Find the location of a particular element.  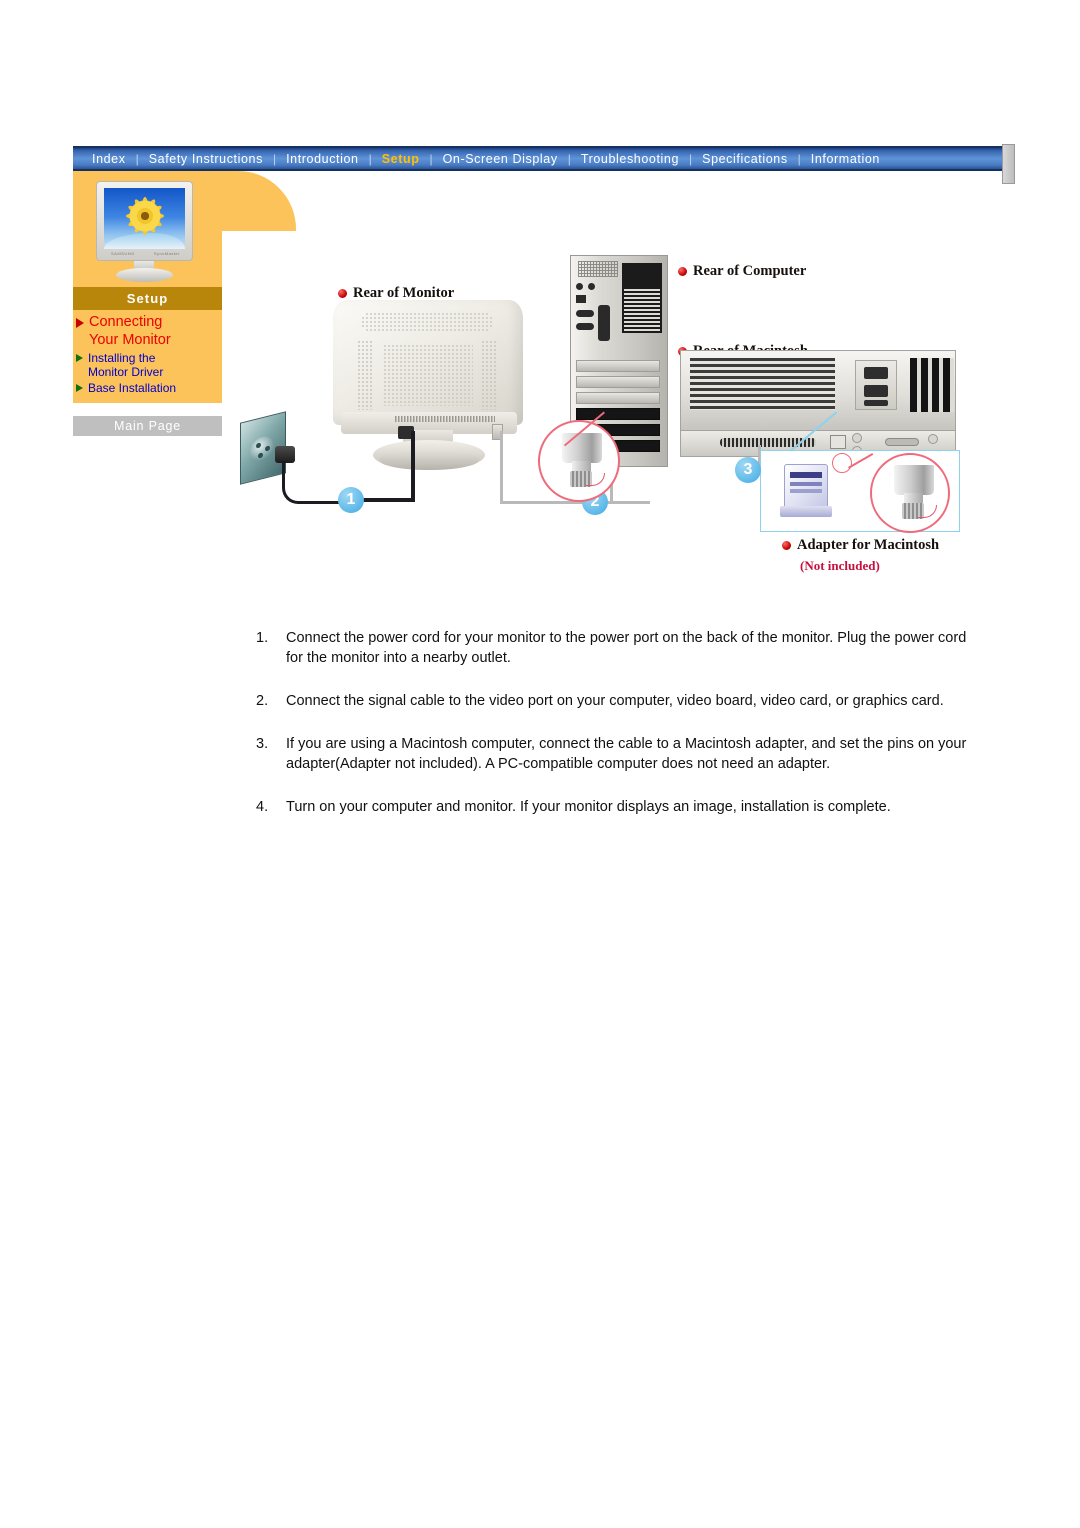

nav-item-setup: Setup is located at coordinates (401, 159).